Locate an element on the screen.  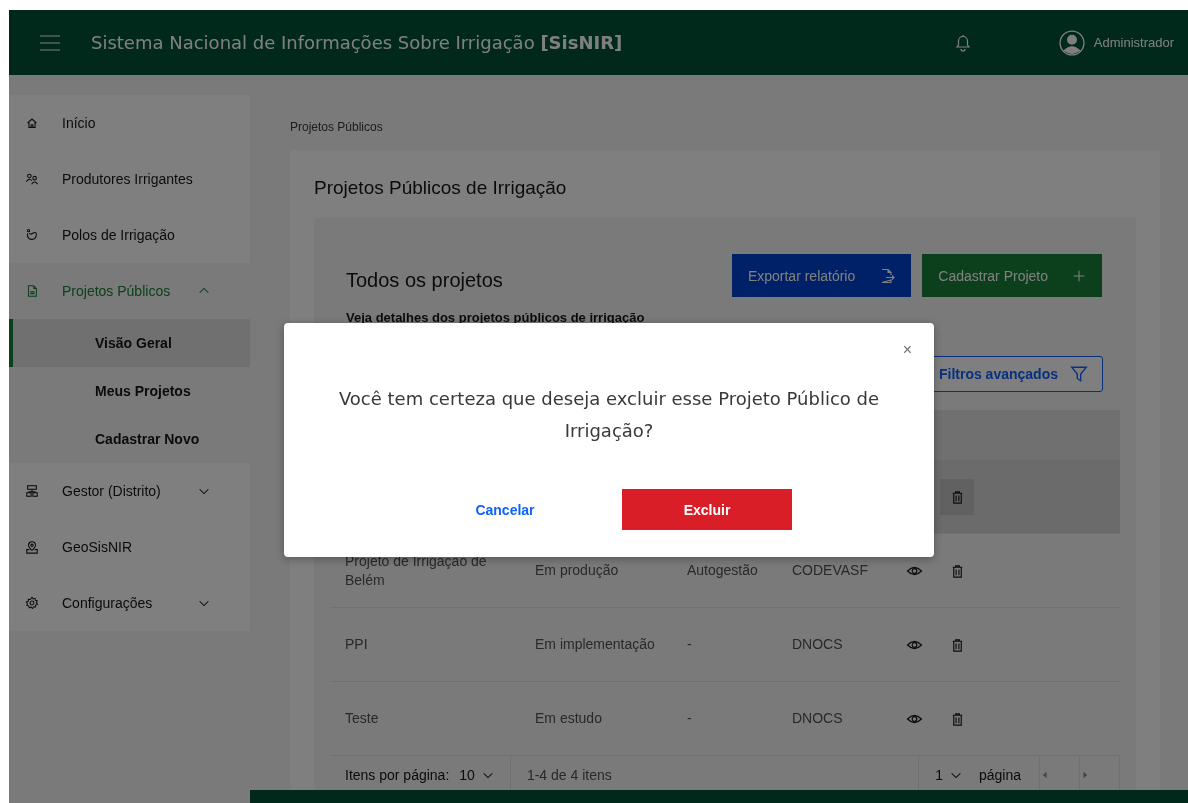
map-pin-icon is located at coordinates (32, 547).